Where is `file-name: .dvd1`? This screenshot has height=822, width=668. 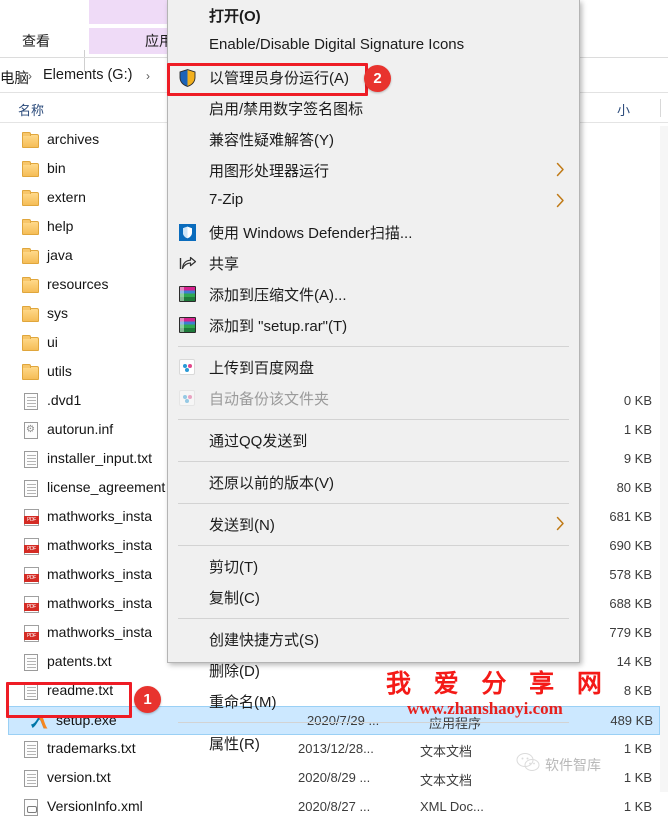
file-name: .dvd1 is located at coordinates (64, 400).